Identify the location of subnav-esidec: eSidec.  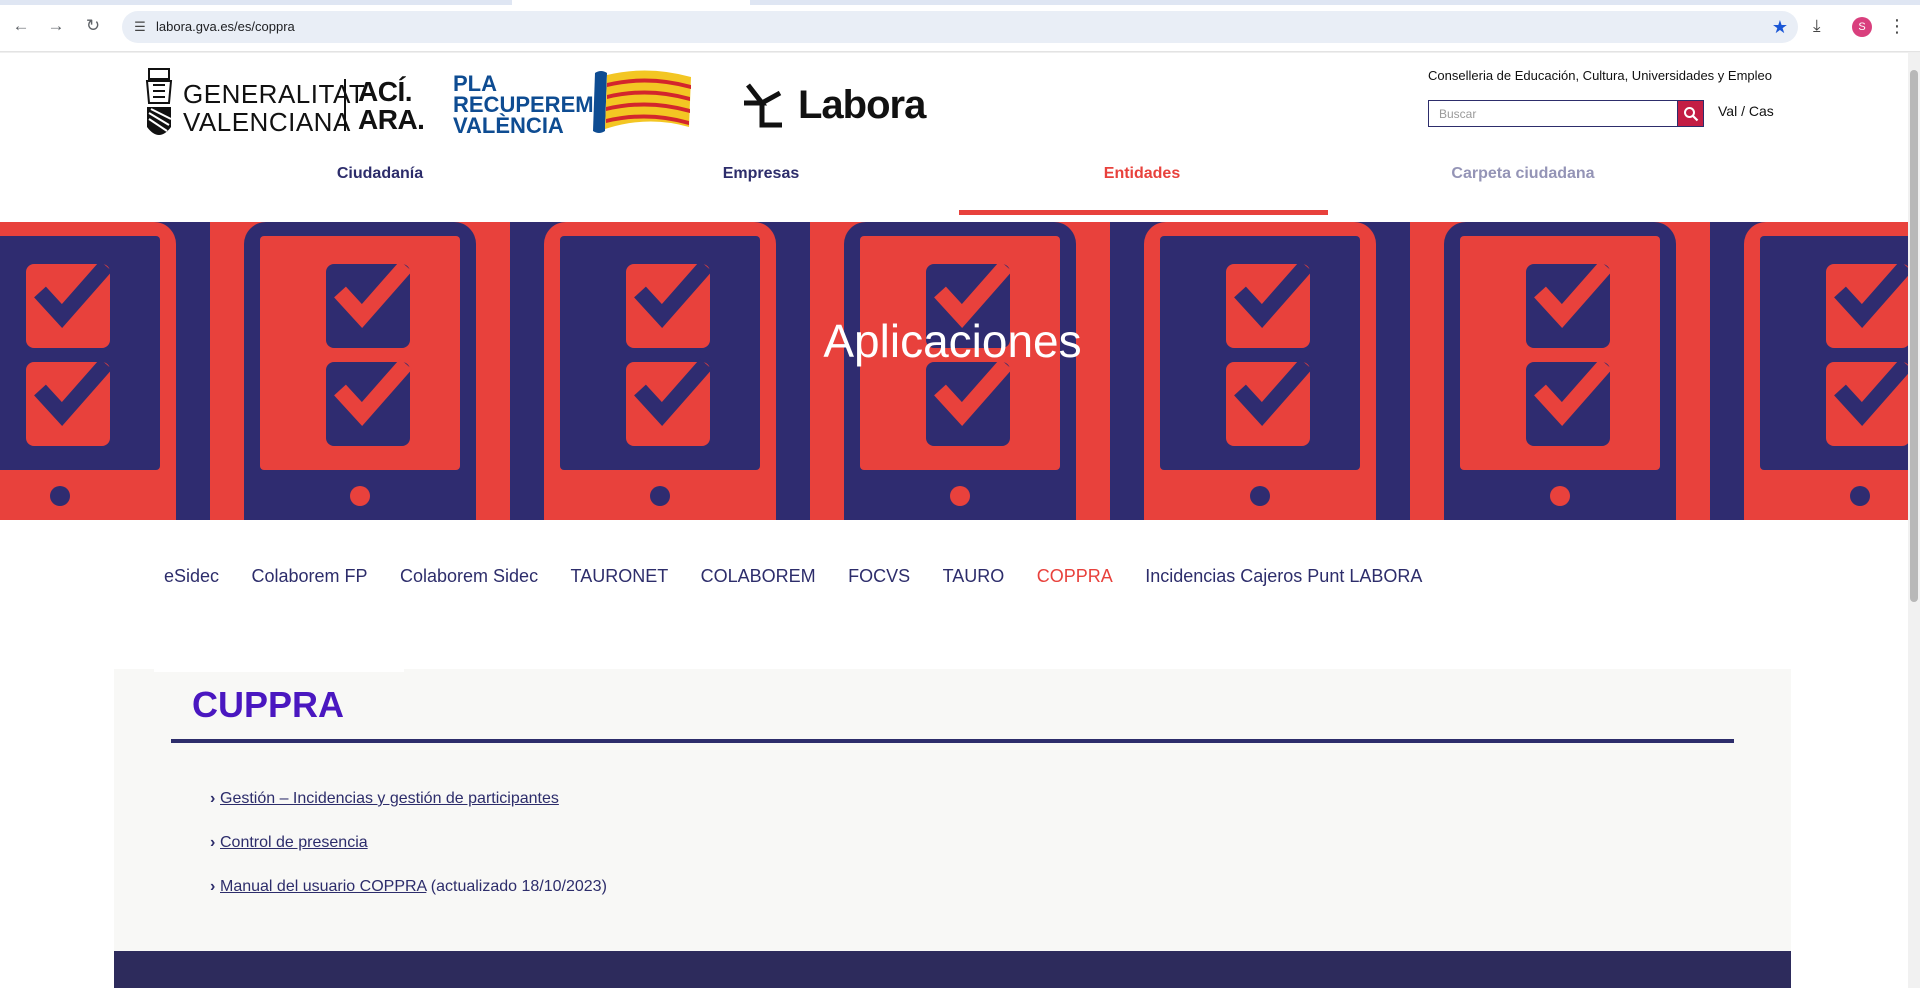
(191, 576).